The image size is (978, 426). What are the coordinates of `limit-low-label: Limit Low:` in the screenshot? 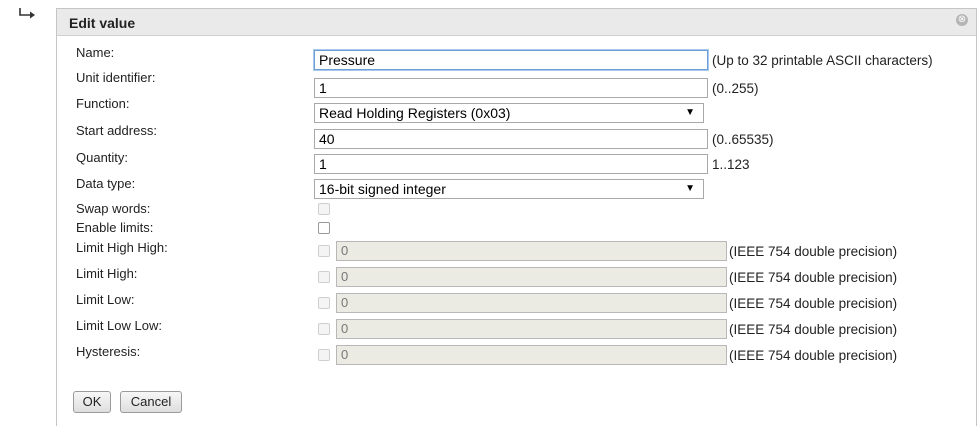 It's located at (105, 299).